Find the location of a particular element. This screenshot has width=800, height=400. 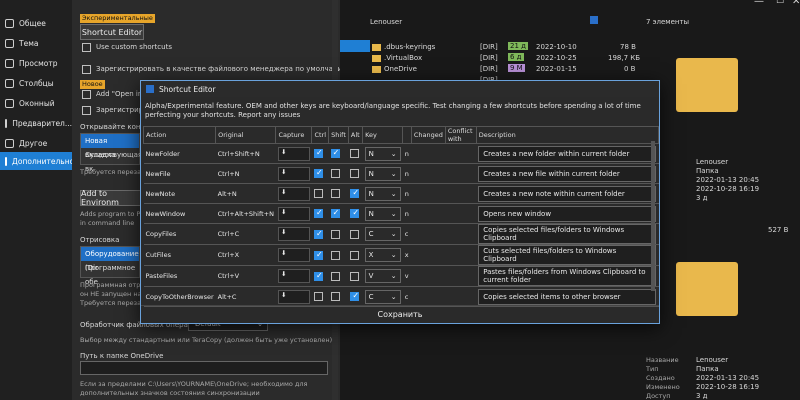

list-item: .dbus-keyrings is located at coordinates (403, 48).